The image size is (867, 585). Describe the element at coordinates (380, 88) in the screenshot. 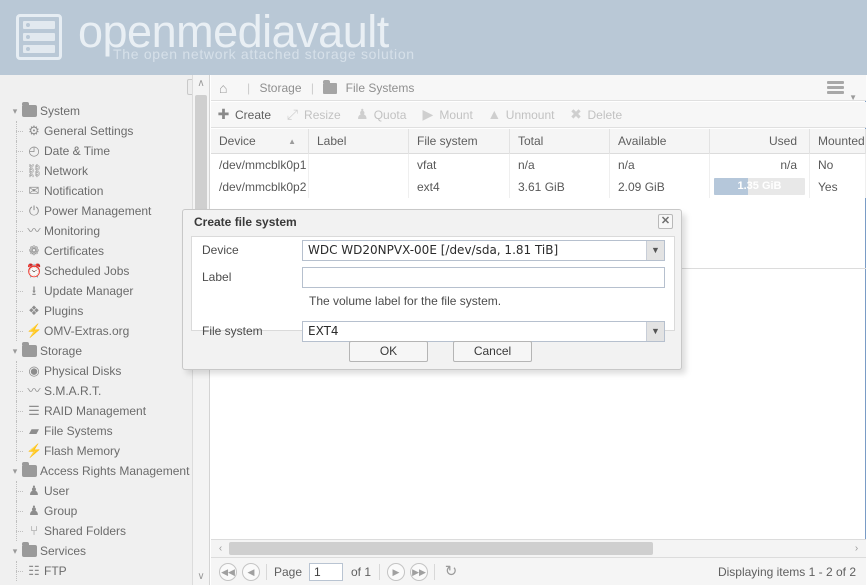

I see `breadcrumb-item-file-systems: File Systems` at that location.